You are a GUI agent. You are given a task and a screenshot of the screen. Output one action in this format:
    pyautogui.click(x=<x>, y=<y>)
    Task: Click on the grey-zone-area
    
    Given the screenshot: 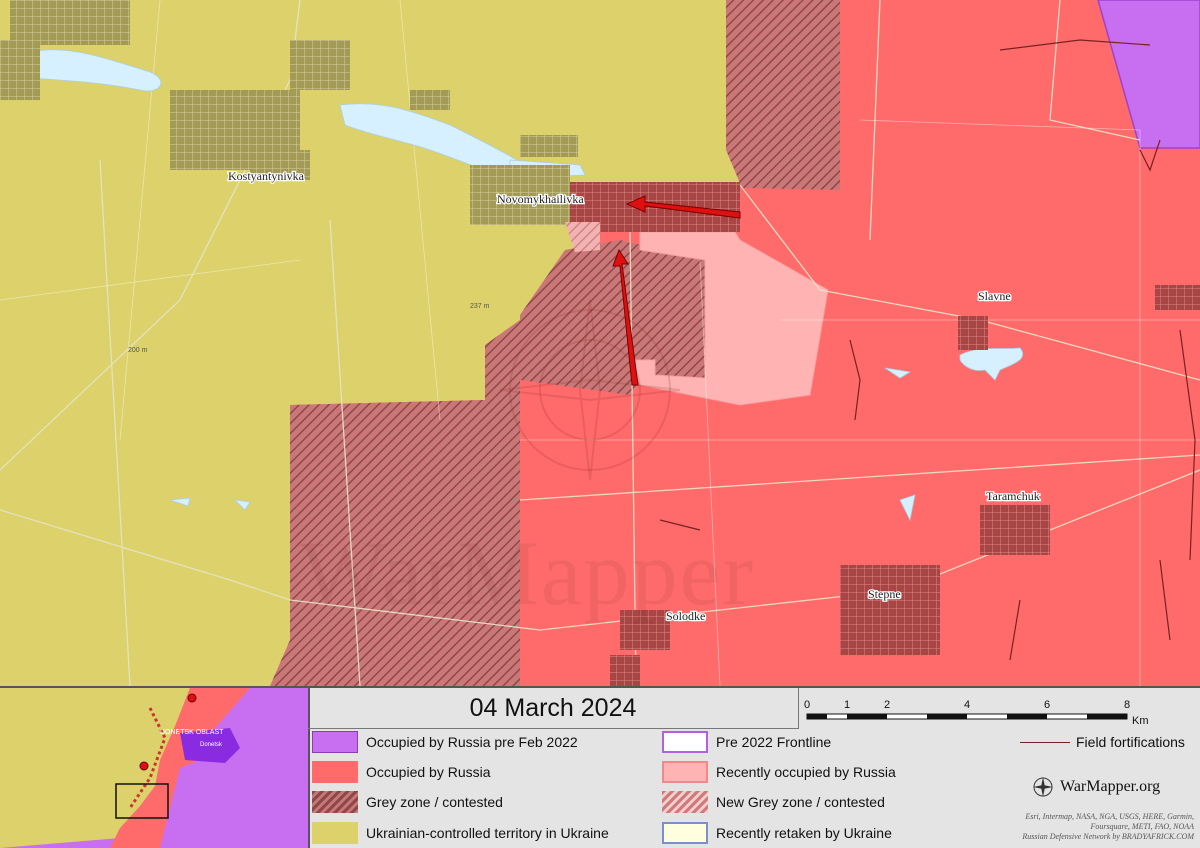 What is the action you would take?
    pyautogui.click(x=783, y=95)
    